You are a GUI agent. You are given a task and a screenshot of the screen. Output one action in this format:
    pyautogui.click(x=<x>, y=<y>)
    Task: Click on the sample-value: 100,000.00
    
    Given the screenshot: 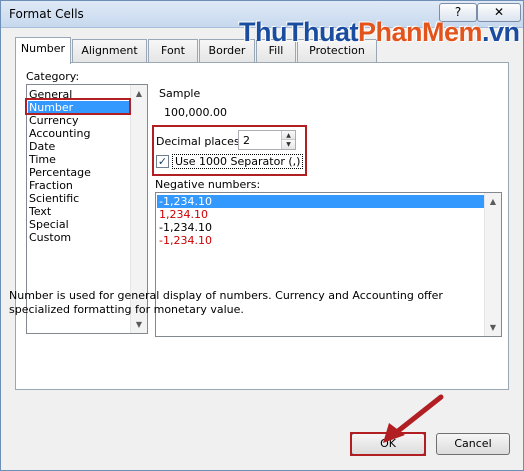 What is the action you would take?
    pyautogui.click(x=195, y=112)
    